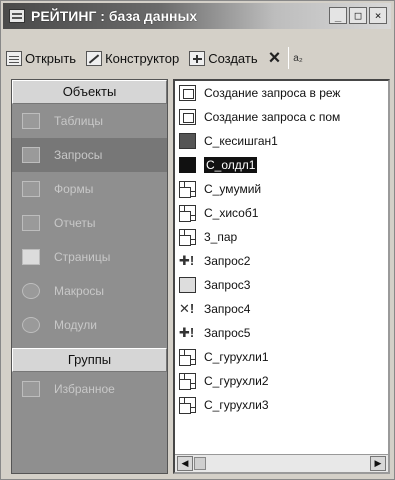 This screenshot has width=395, height=480. I want to click on list-item-label: Запрос5, so click(227, 333).